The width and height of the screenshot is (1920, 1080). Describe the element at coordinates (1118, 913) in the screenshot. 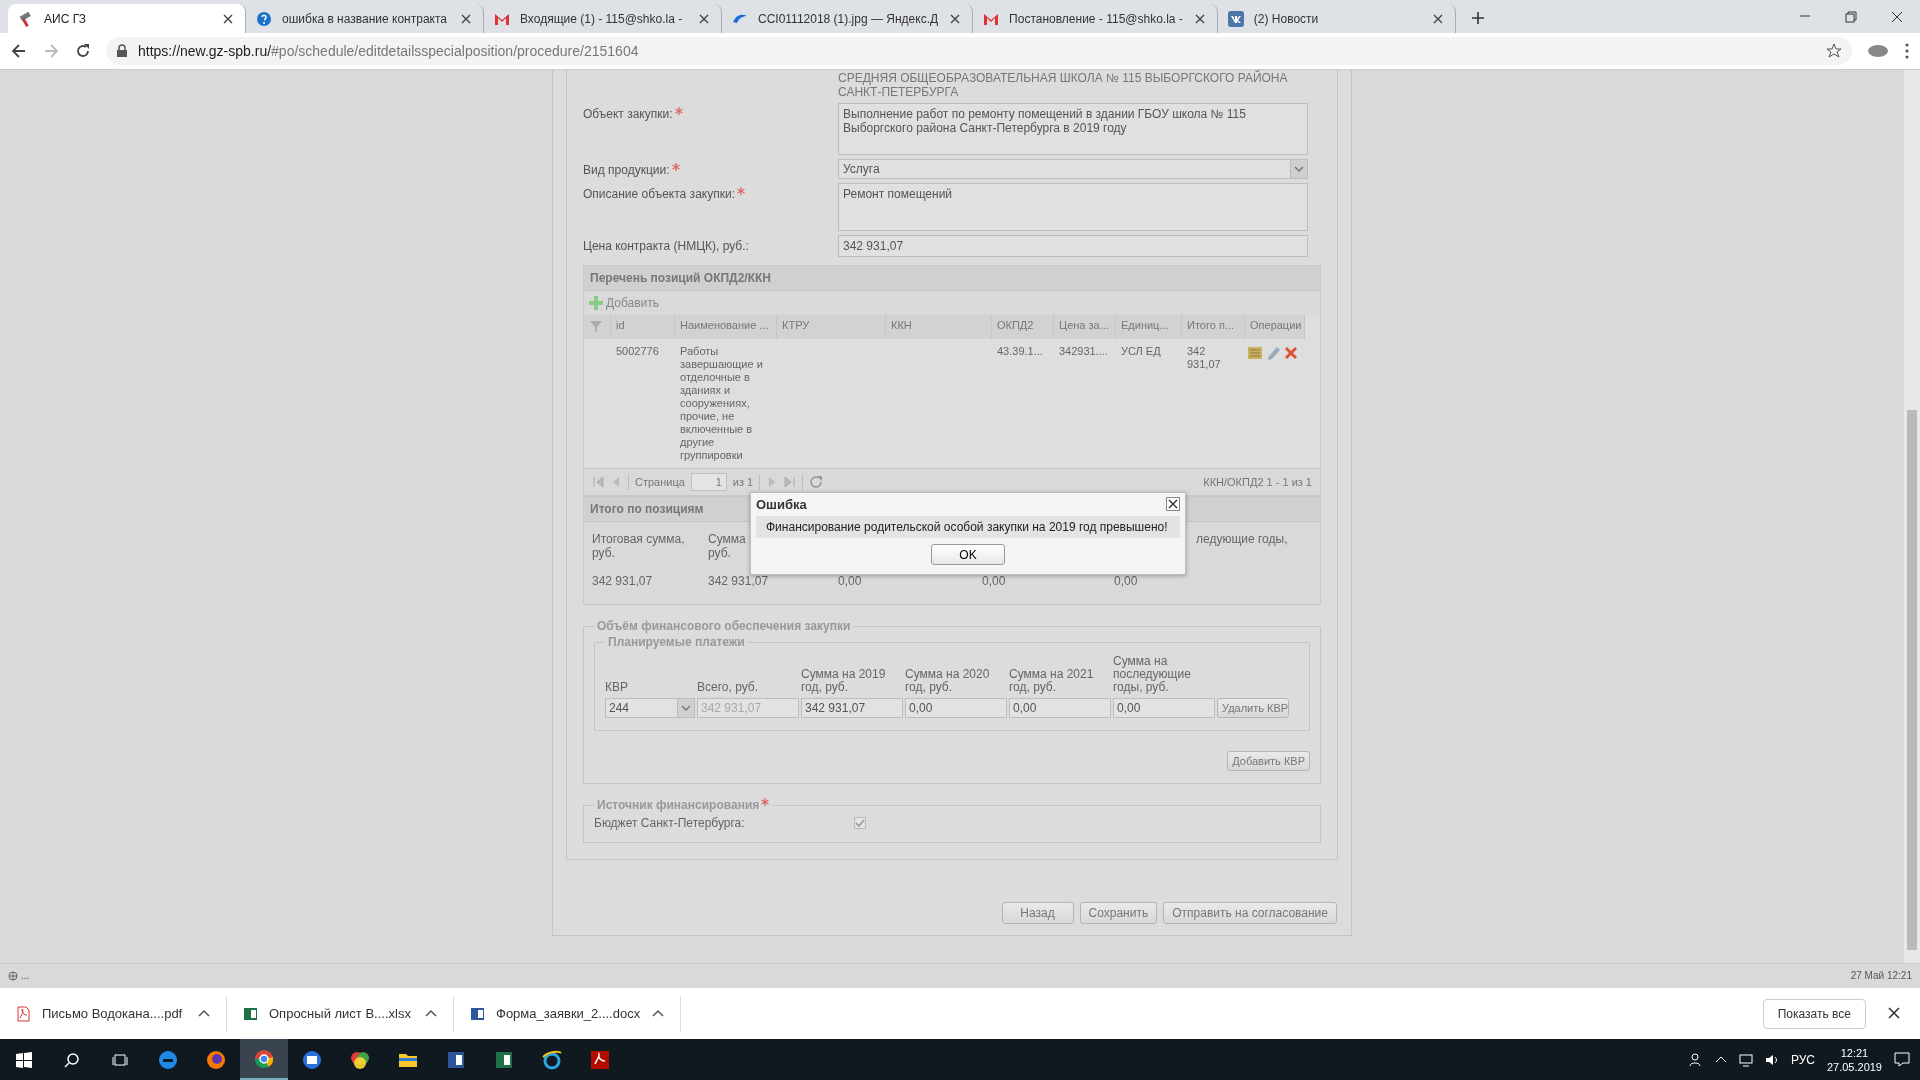

I see `action-button: Сохранить` at that location.